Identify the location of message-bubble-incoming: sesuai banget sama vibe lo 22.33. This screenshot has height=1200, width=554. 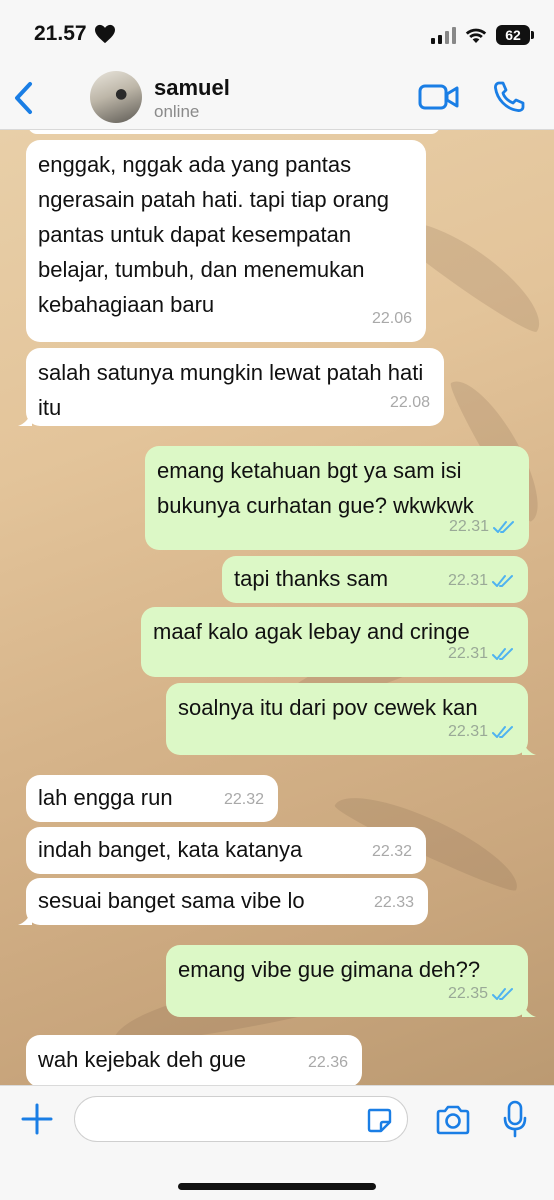
(223, 901).